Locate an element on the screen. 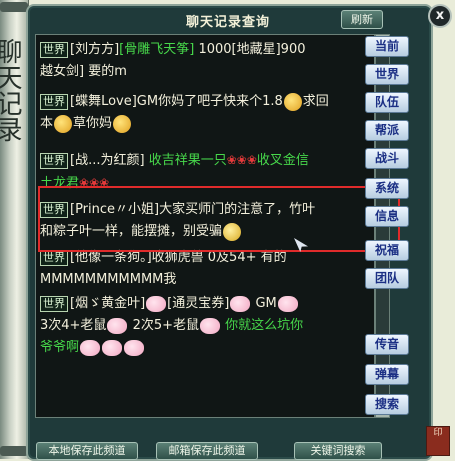 The width and height of the screenshot is (455, 461). channel-tab-group: 团队 is located at coordinates (387, 278).